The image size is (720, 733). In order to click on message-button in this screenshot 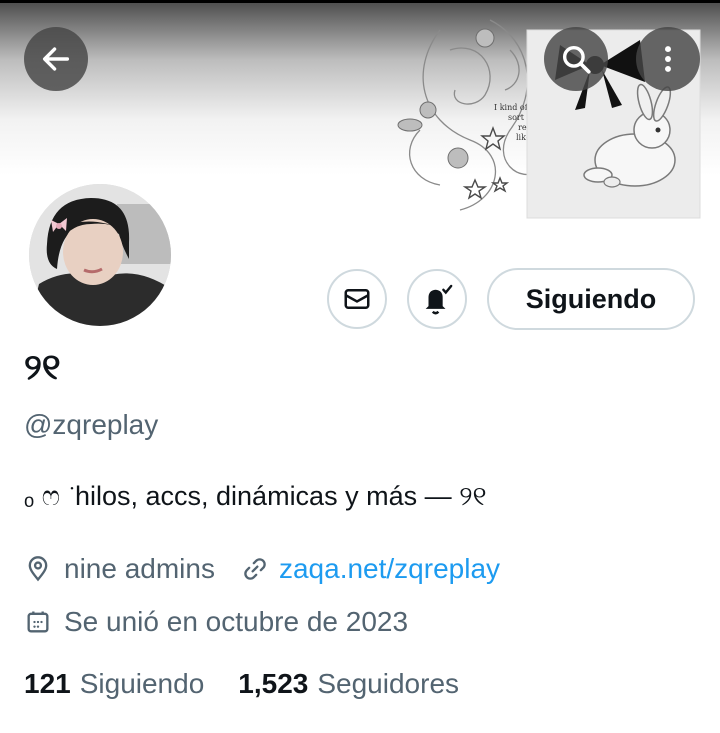, I will do `click(357, 299)`.